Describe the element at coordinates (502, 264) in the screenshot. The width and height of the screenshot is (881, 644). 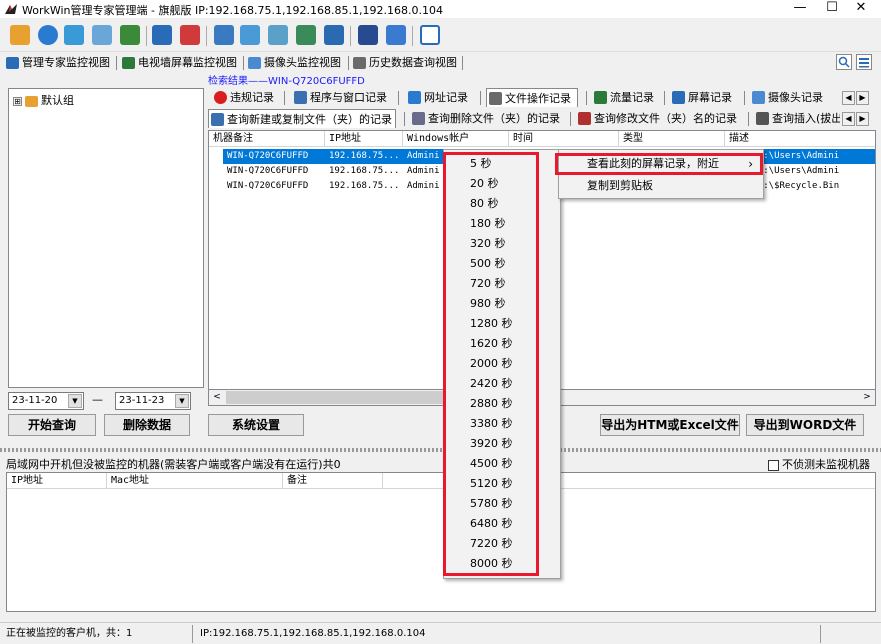
I see `menu-item-time-offset: 500 秒` at that location.